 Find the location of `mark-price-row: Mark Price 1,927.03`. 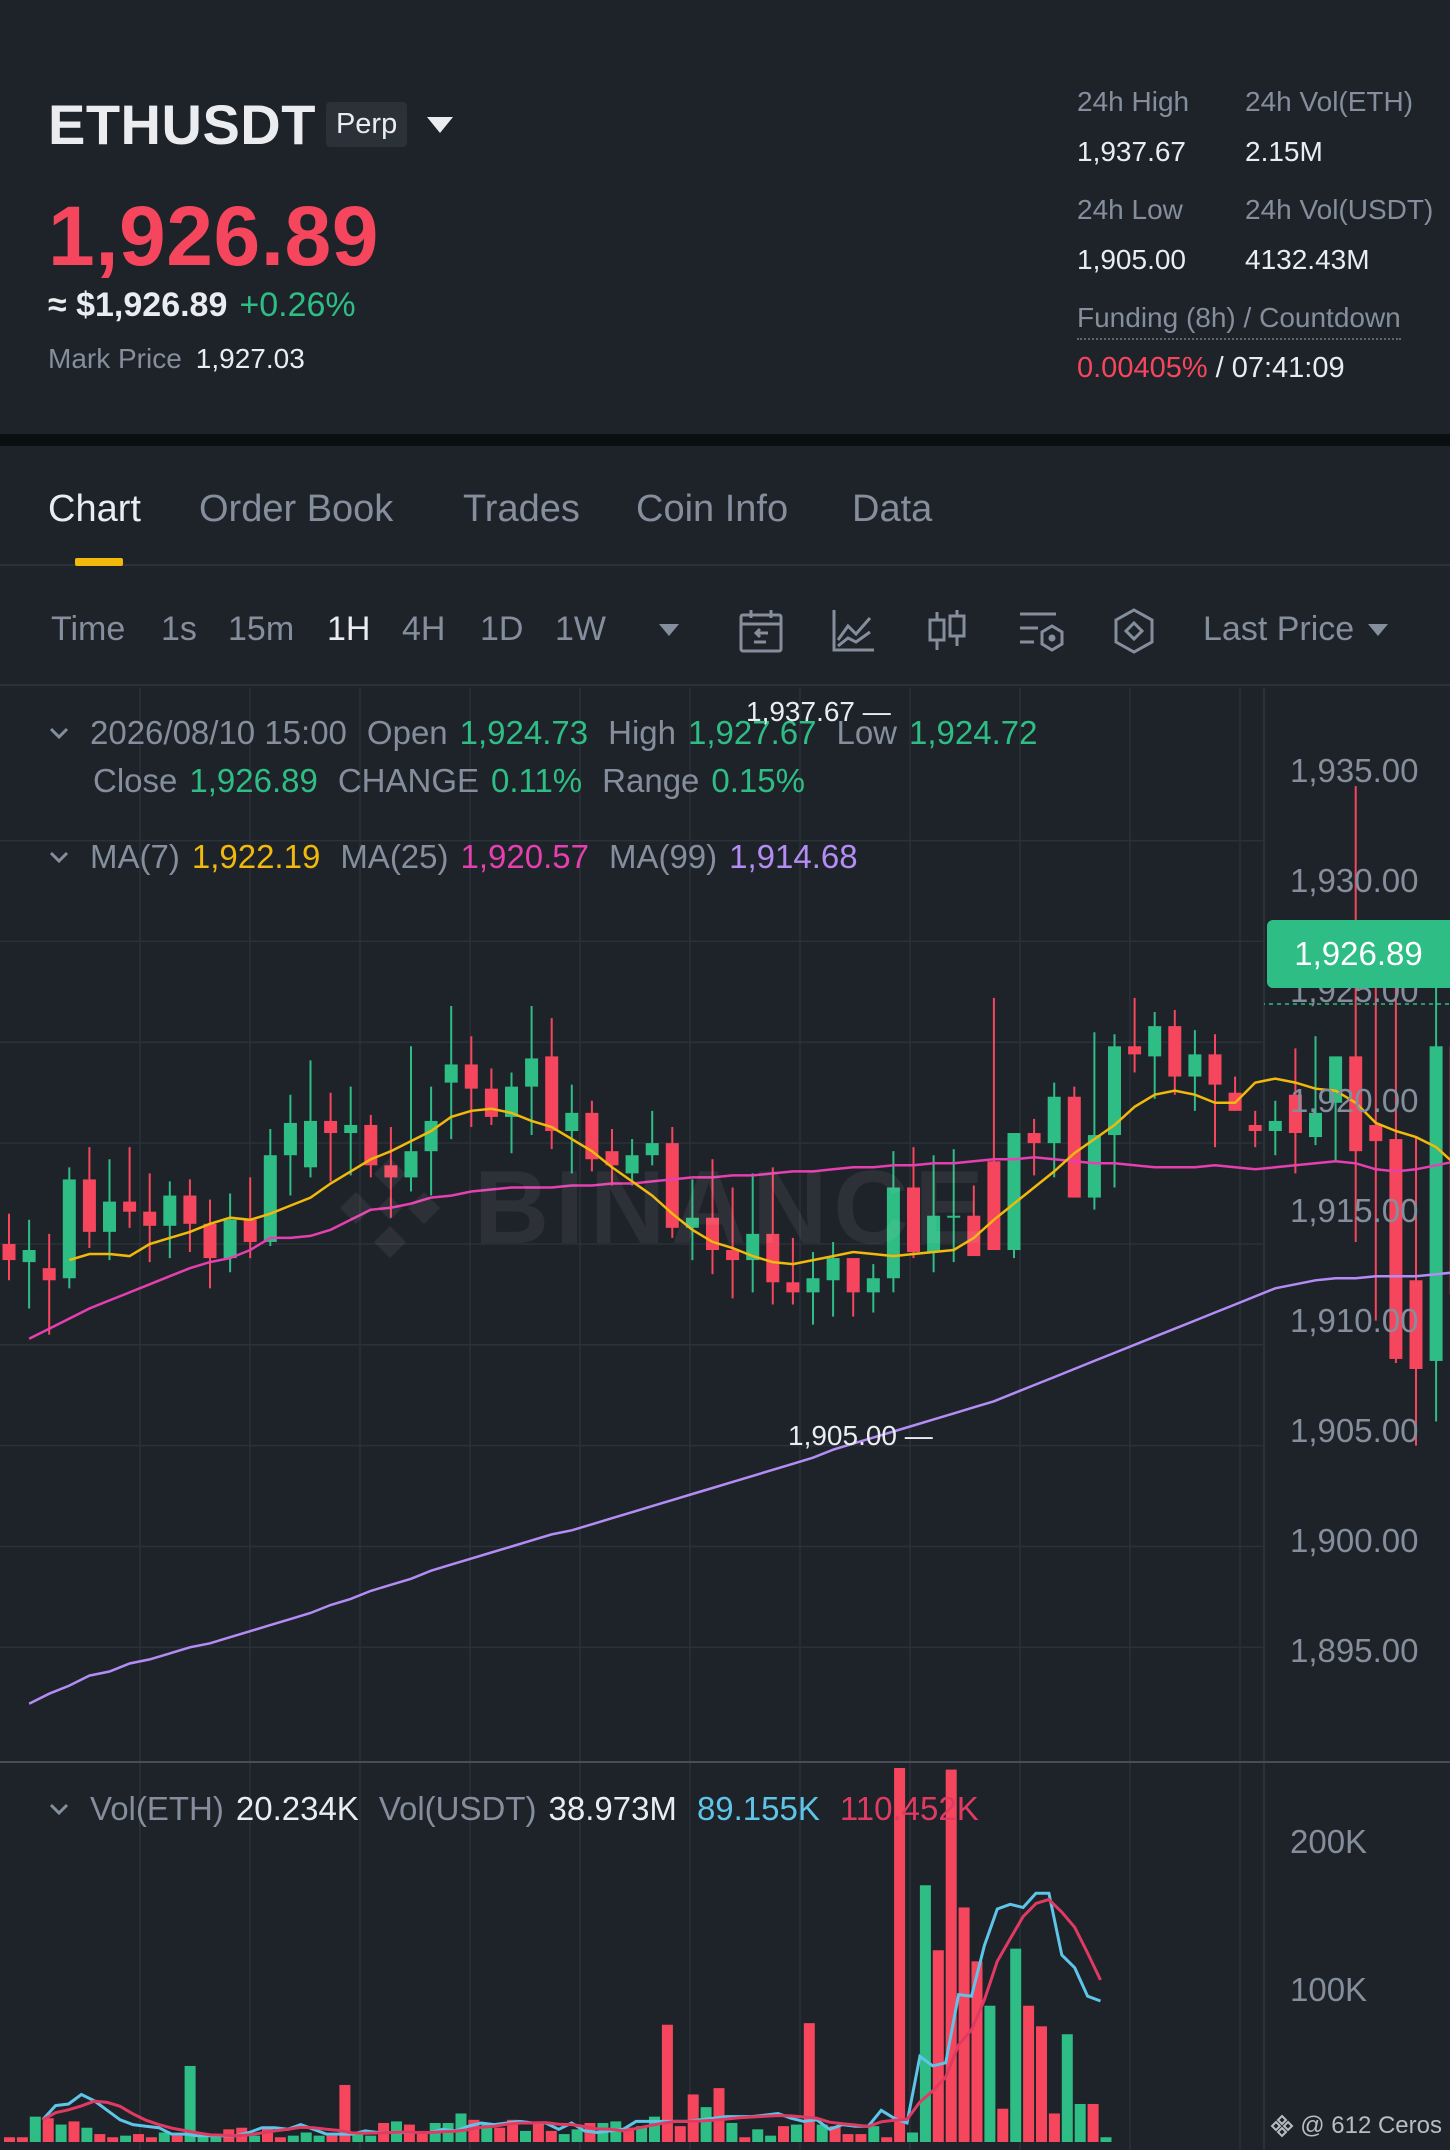

mark-price-row: Mark Price 1,927.03 is located at coordinates (176, 359).